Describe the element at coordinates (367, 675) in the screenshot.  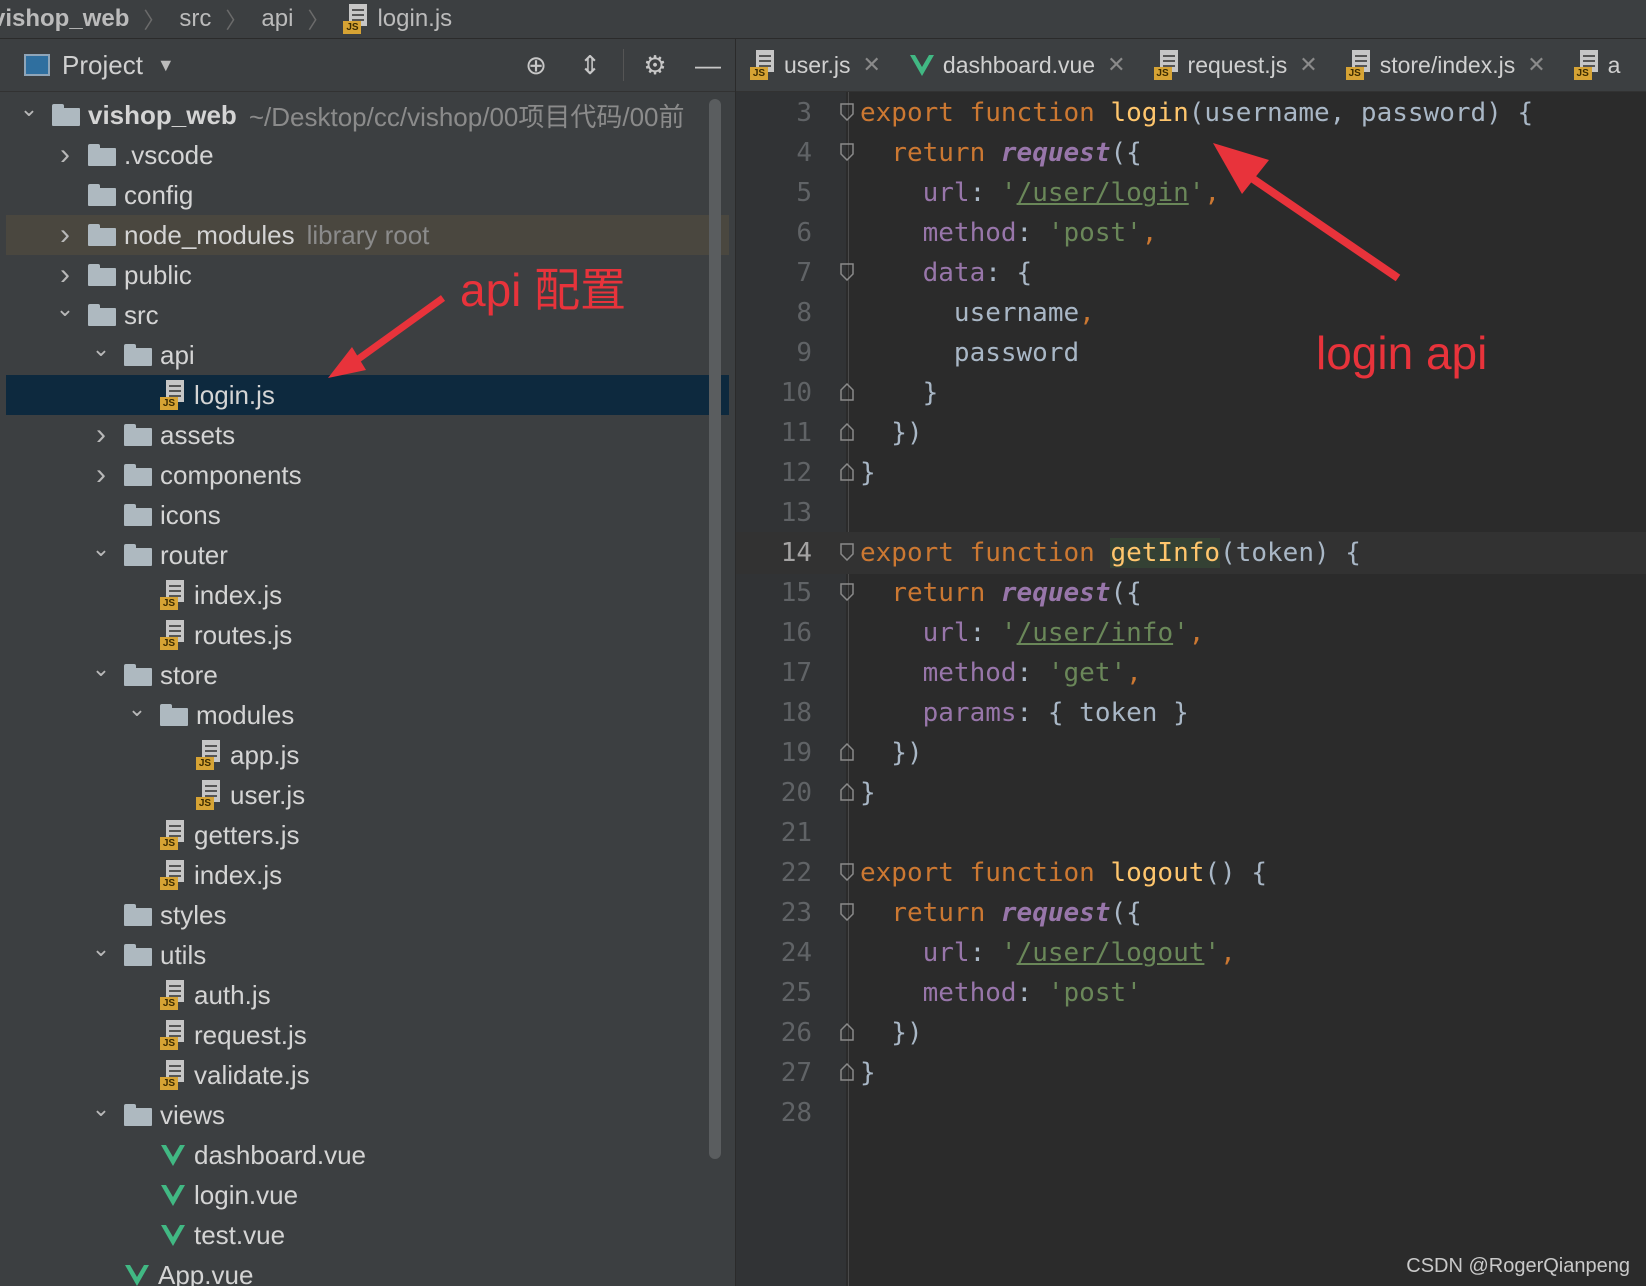
I see `tree-item-store: ⌄ store` at that location.